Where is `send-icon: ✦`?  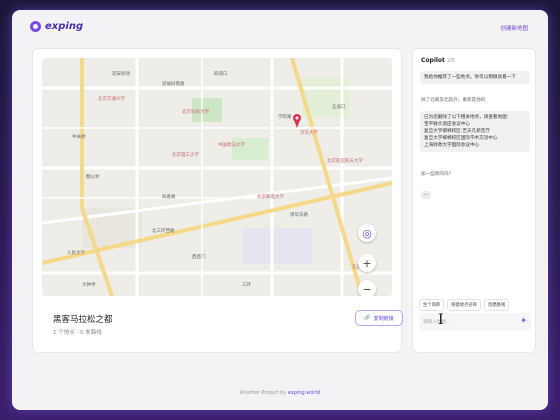 send-icon: ✦ is located at coordinates (523, 320).